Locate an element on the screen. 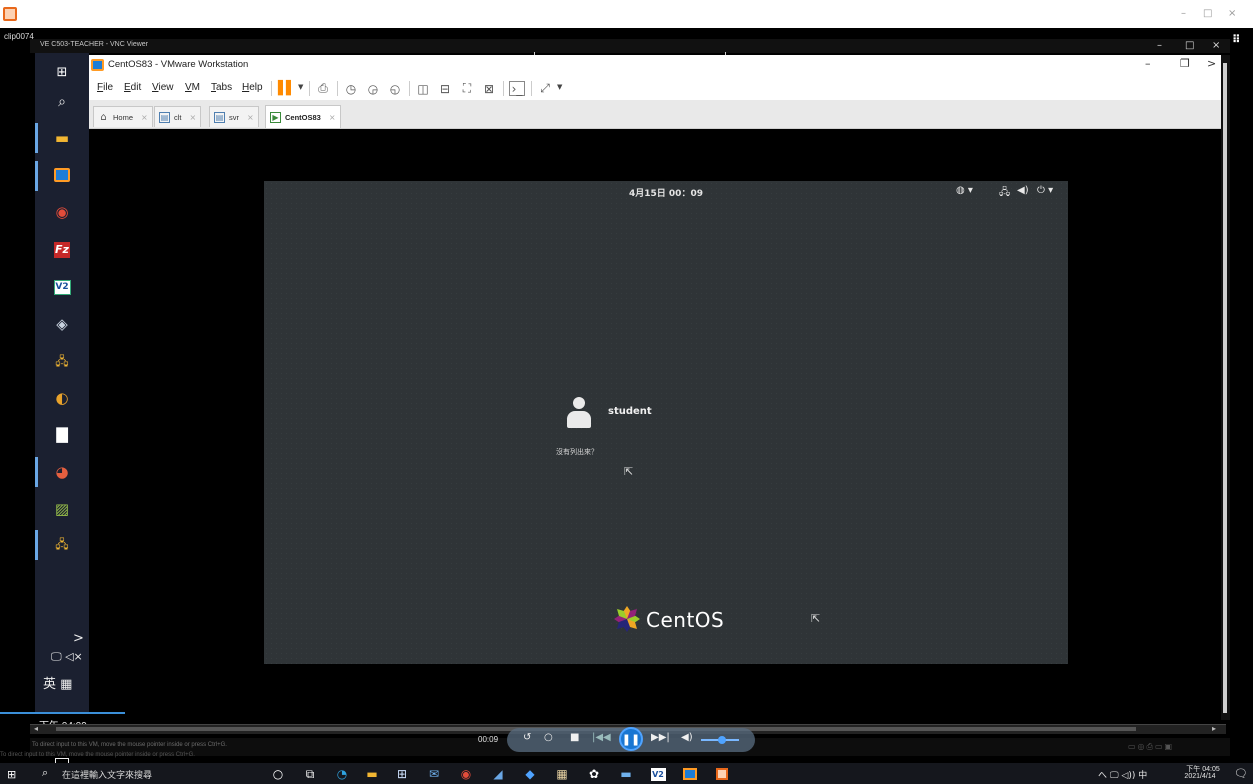  edge-icon: ◔ is located at coordinates (342, 774).